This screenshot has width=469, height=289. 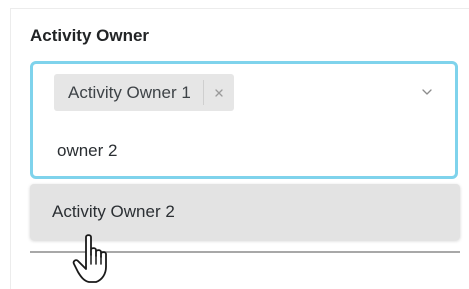 I want to click on field-label: Activity Owner, so click(x=90, y=35).